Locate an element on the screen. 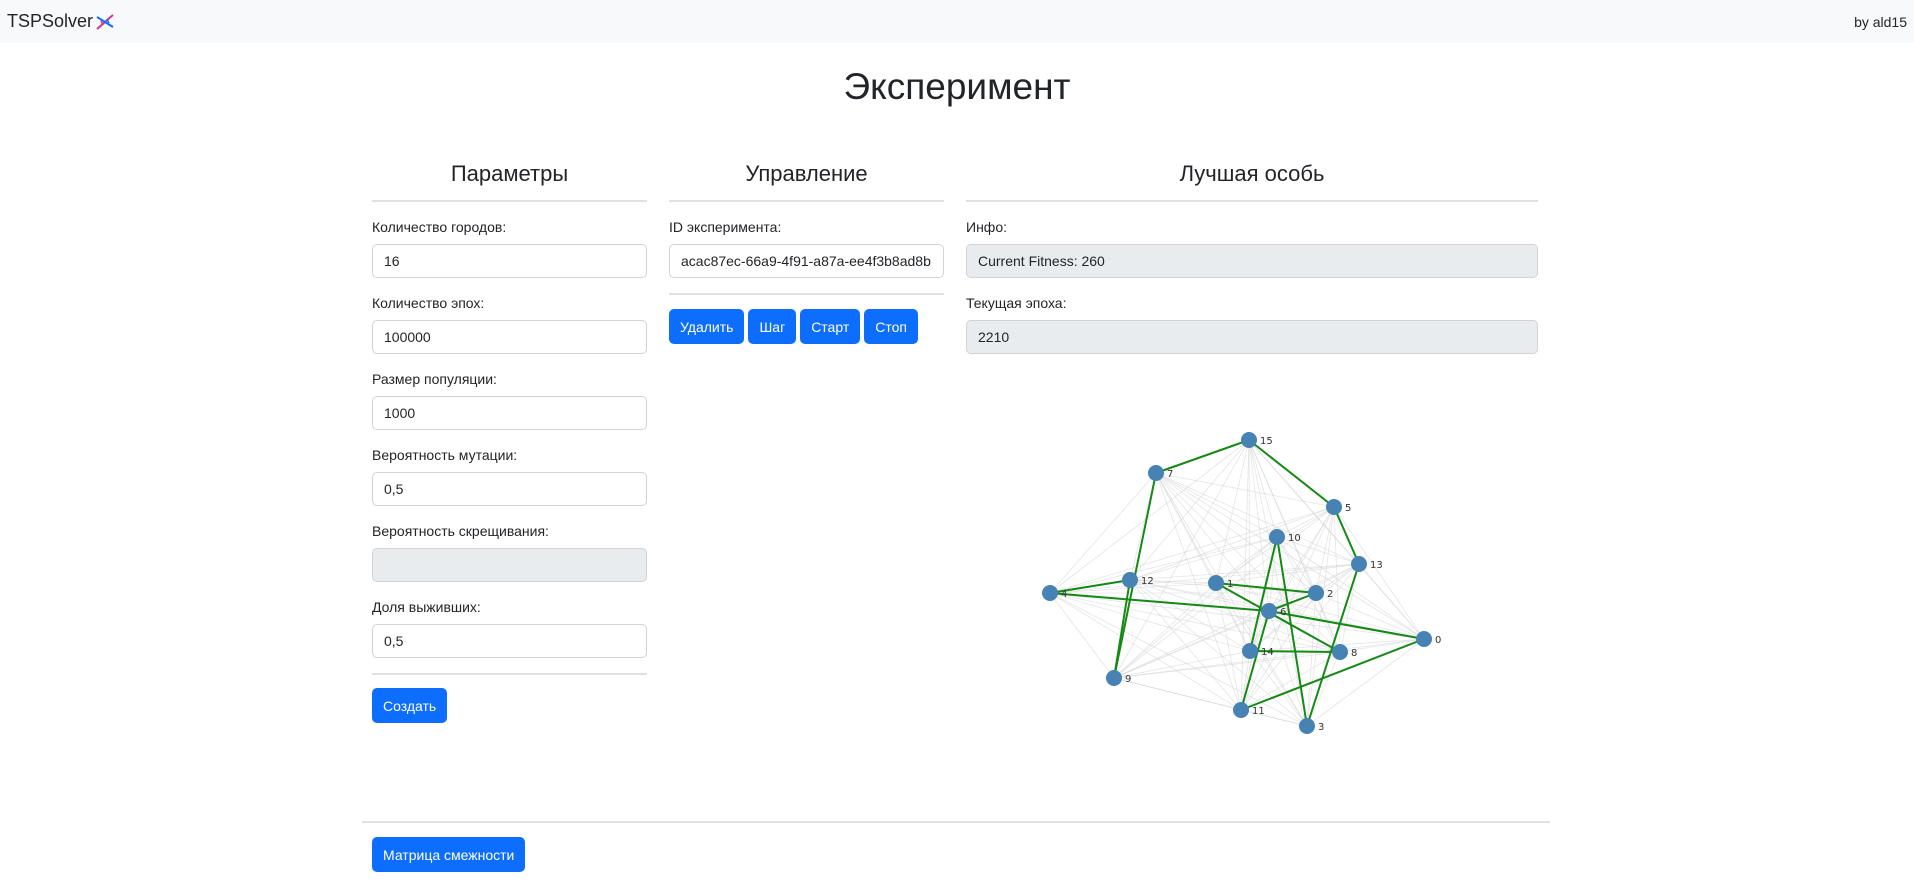 The height and width of the screenshot is (885, 1914). city-label: 4 is located at coordinates (1064, 594).